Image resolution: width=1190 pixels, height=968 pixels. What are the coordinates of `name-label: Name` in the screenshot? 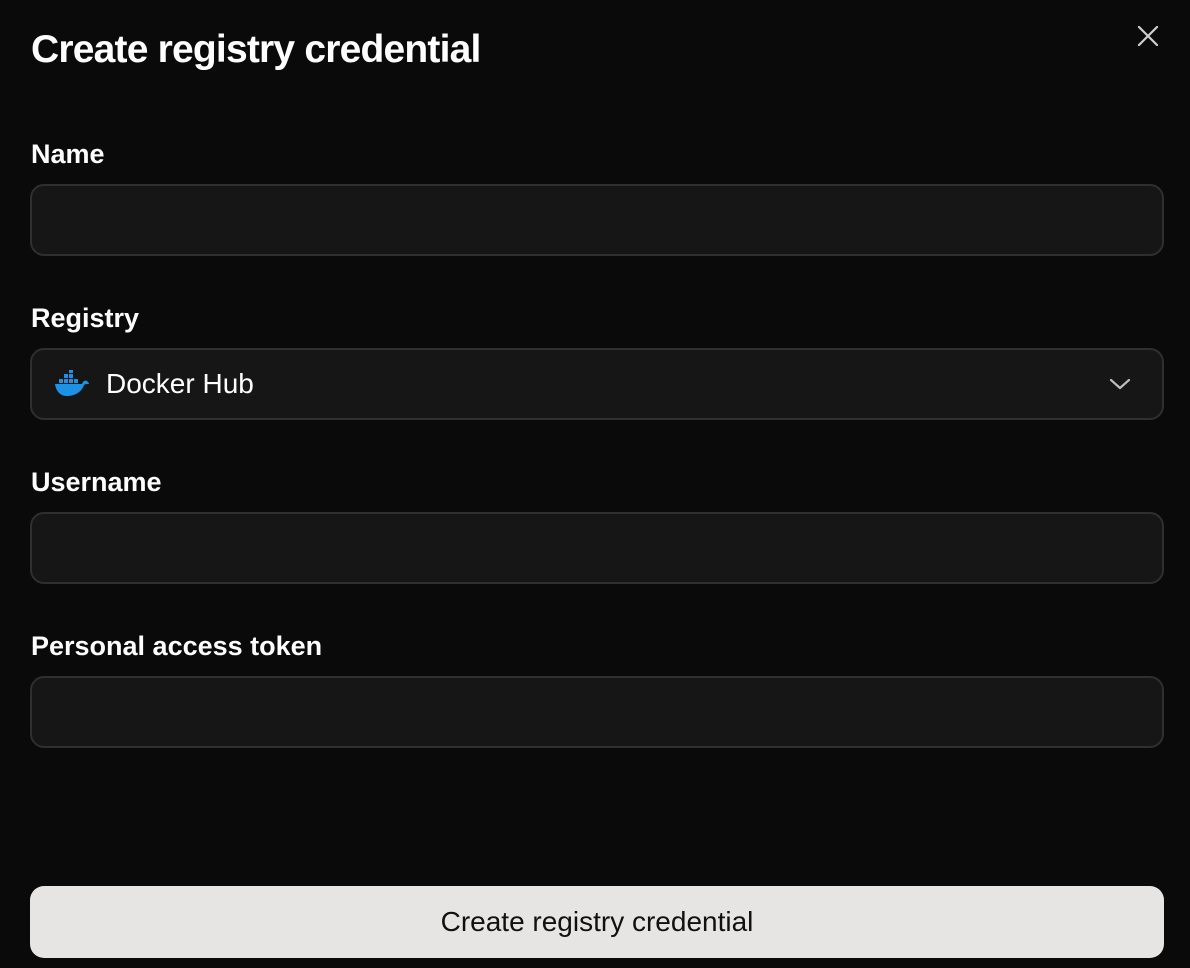 It's located at (68, 154).